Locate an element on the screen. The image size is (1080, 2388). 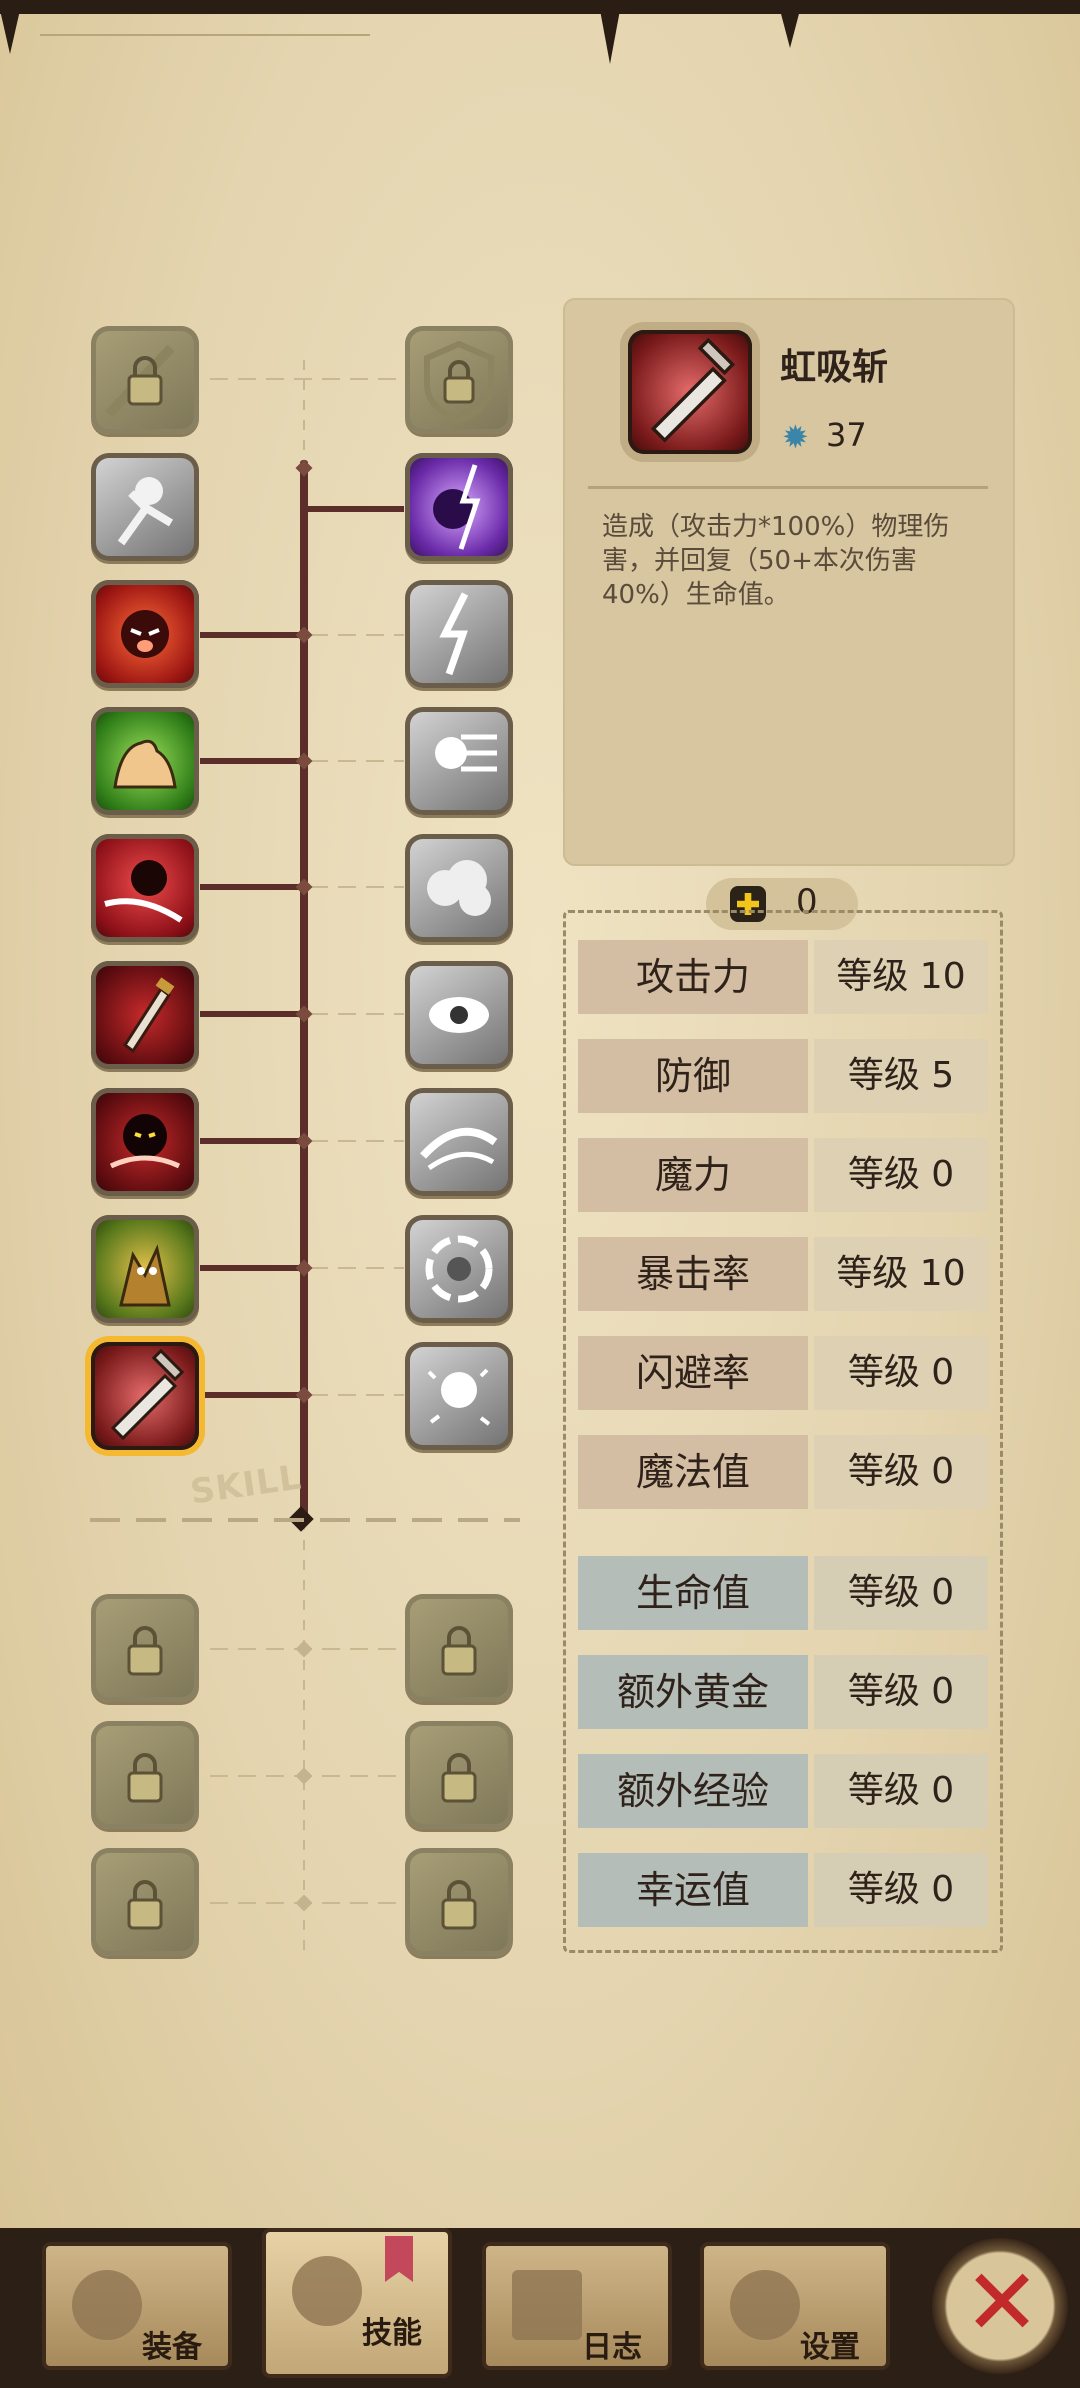
skill-icon-cloud is located at coordinates (459, 888).